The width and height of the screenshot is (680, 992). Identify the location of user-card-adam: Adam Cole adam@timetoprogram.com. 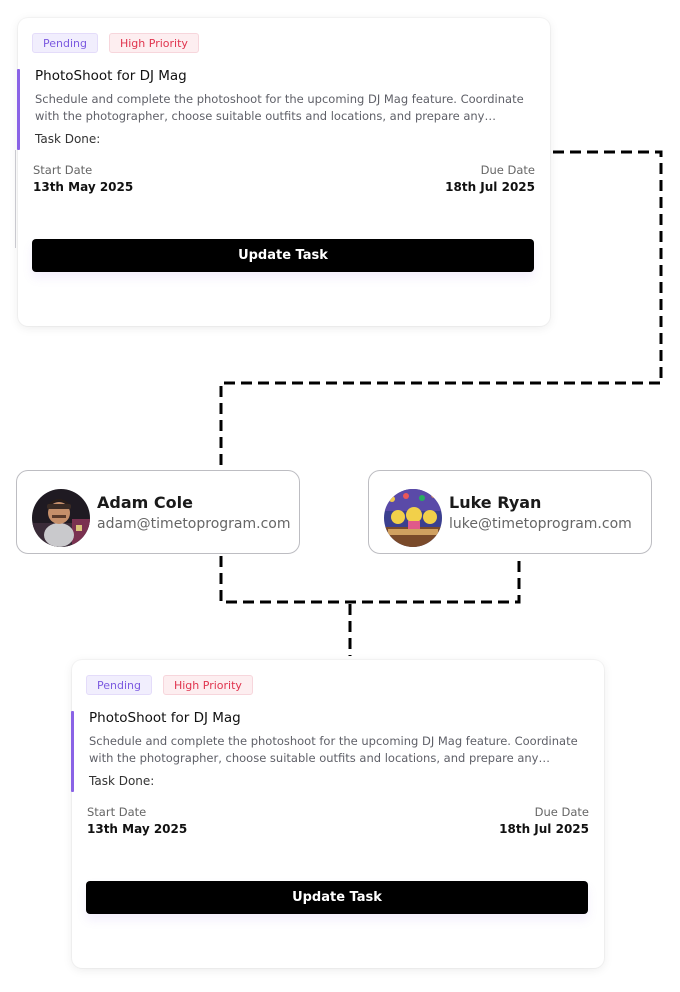
(158, 512).